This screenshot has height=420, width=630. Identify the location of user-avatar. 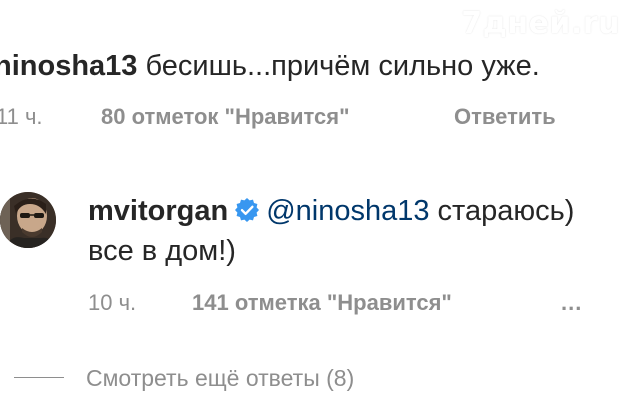
(28, 220).